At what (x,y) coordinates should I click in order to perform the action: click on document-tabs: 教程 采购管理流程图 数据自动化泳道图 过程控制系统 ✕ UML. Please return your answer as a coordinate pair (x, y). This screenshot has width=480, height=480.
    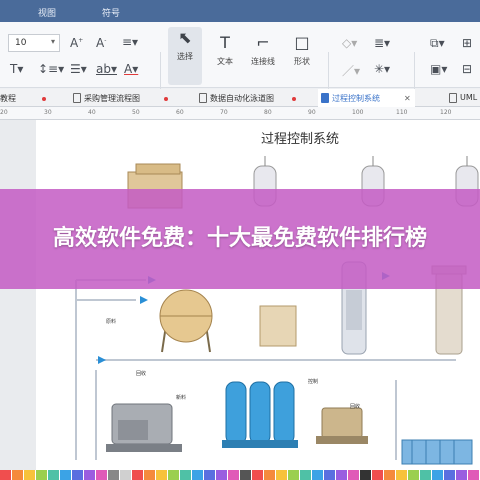
    Looking at the image, I should click on (240, 98).